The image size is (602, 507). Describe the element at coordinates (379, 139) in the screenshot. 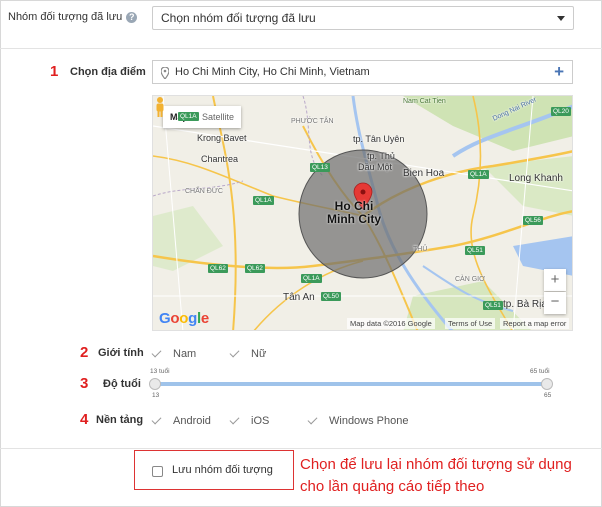

I see `map-label: tp. Tân Uyên` at that location.